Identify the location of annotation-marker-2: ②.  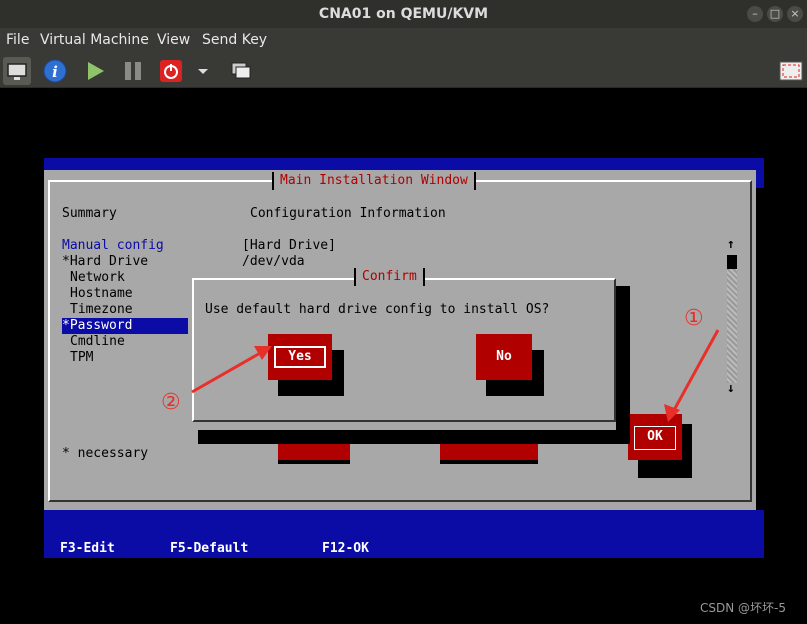
(171, 402).